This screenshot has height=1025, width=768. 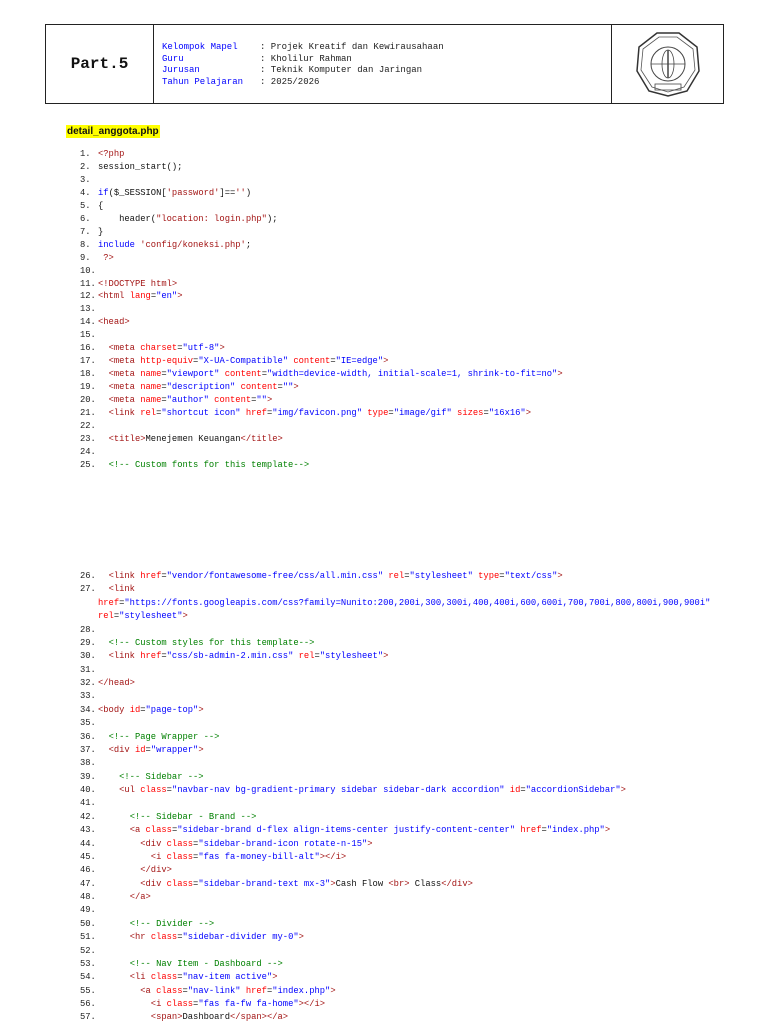 What do you see at coordinates (201, 413) in the screenshot?
I see `code-token: "shortcut icon"` at bounding box center [201, 413].